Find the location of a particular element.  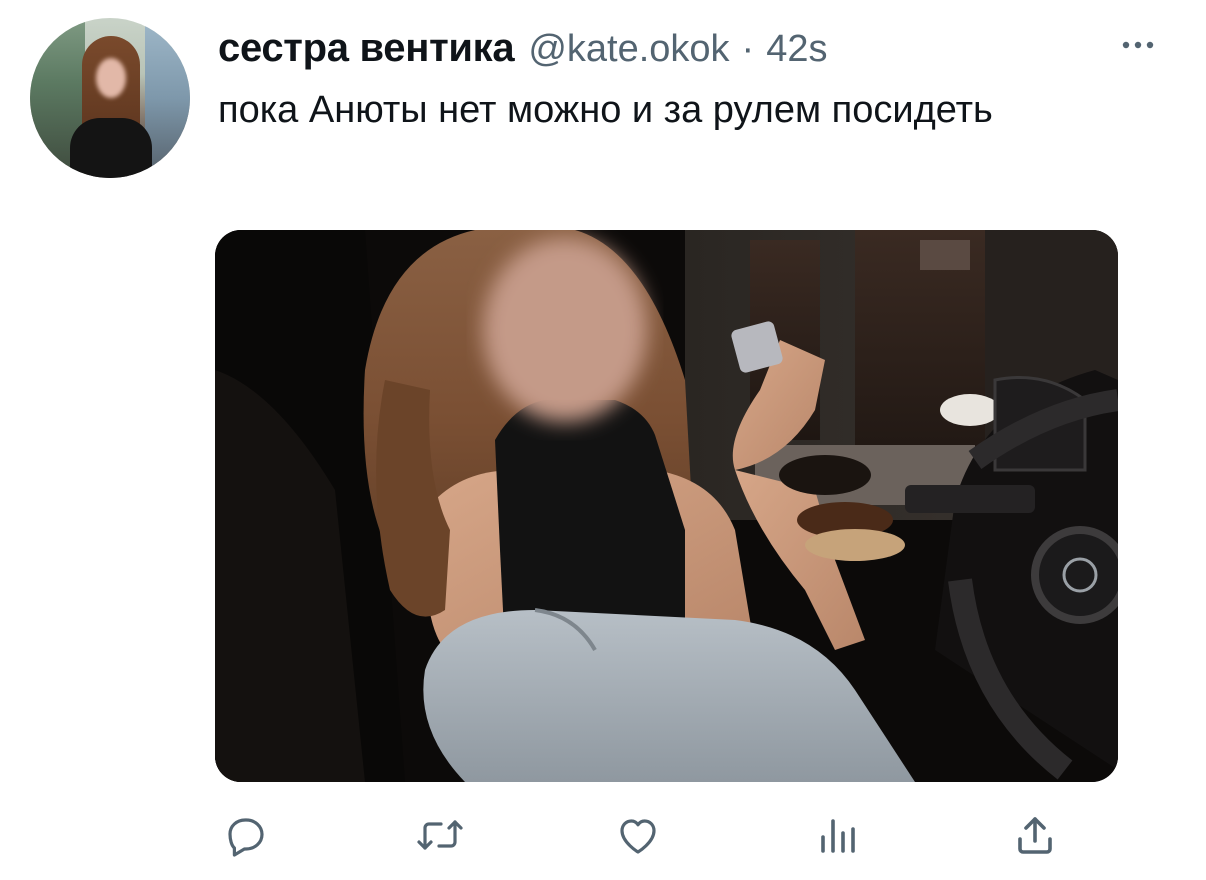

views-button is located at coordinates (837, 835).